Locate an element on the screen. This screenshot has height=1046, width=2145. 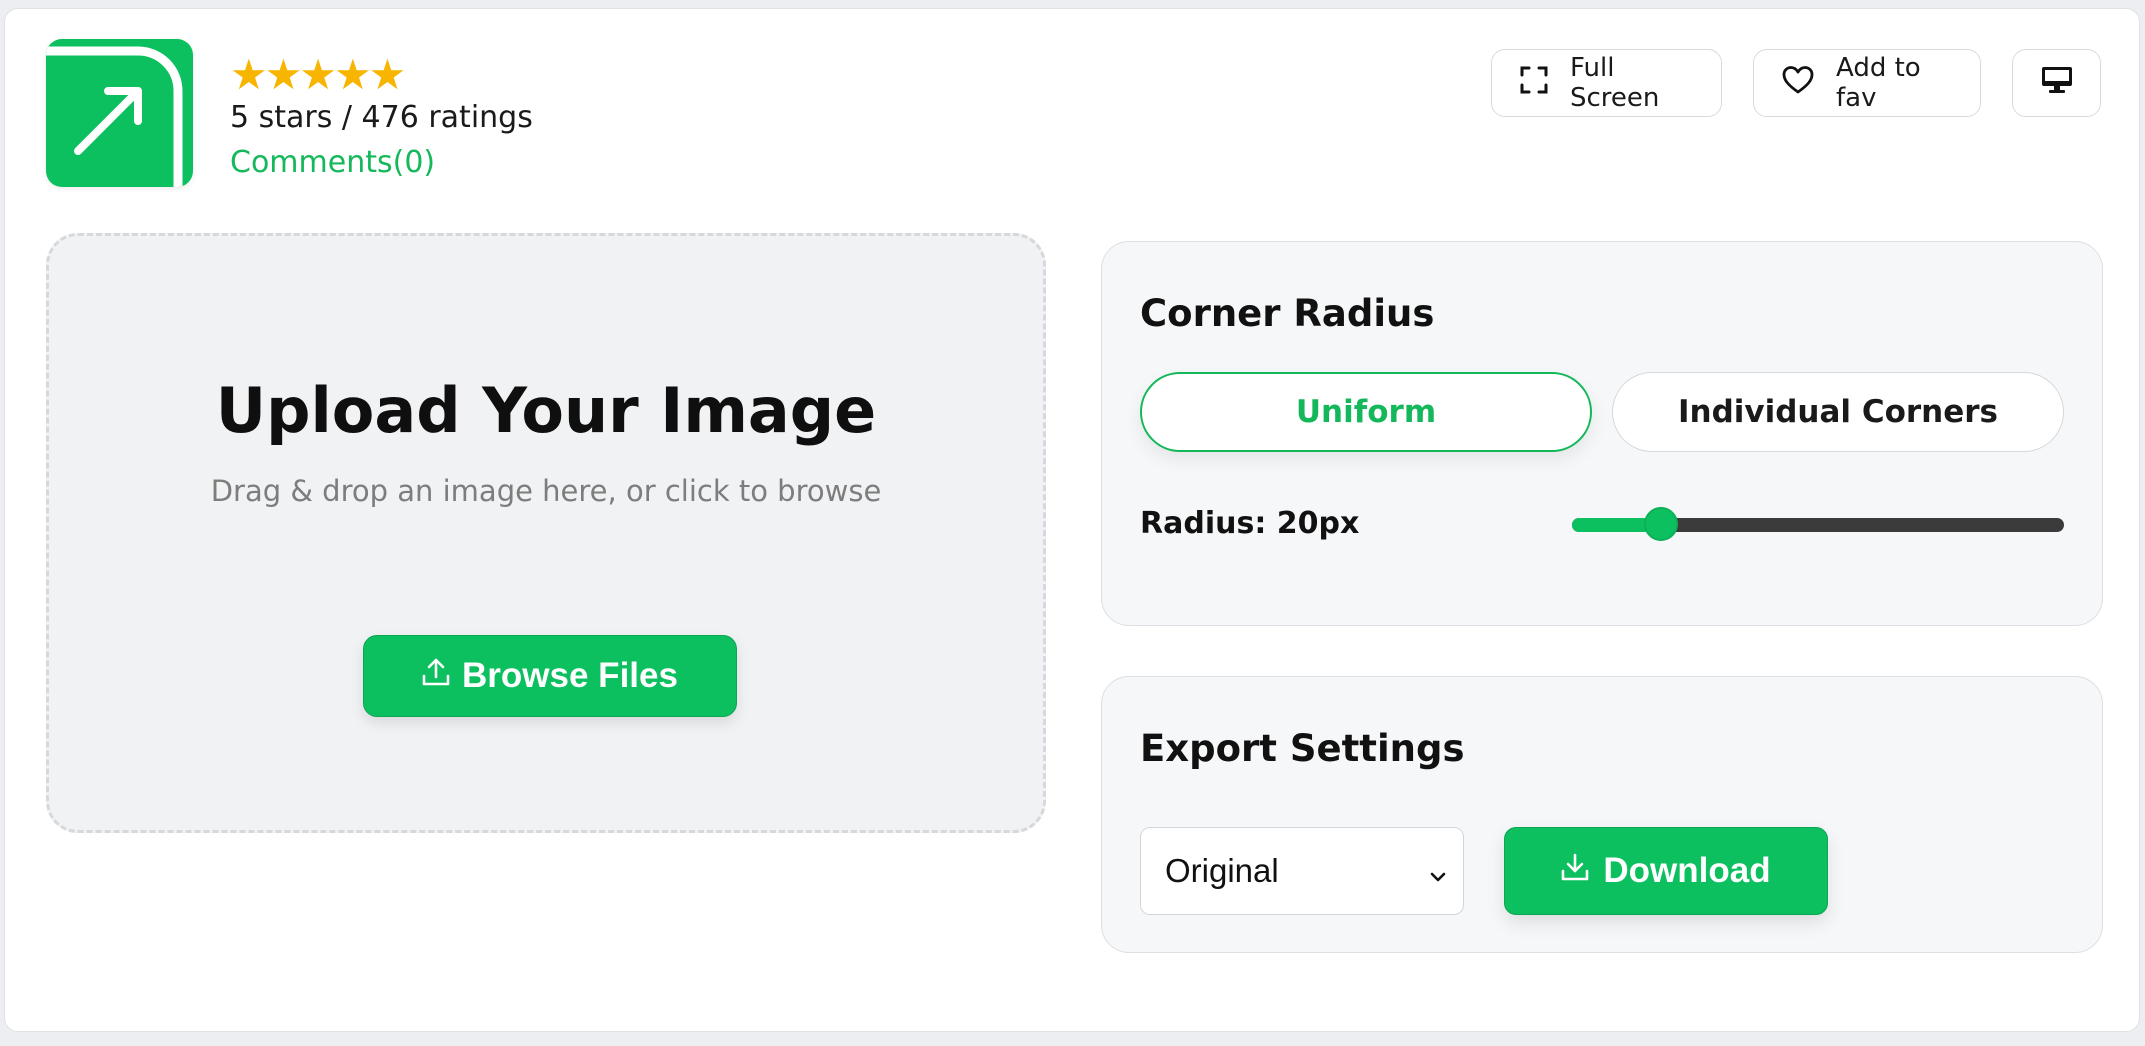
monitor-icon is located at coordinates (2057, 83).